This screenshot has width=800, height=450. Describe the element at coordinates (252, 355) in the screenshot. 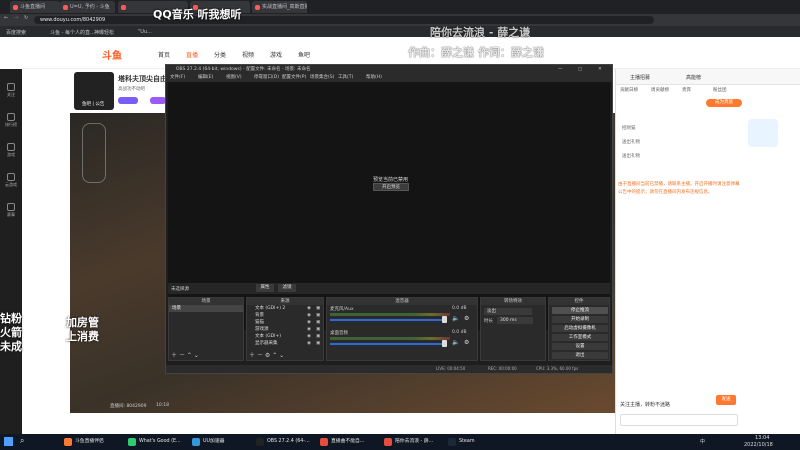

I see `add-source-icon: ＋` at that location.